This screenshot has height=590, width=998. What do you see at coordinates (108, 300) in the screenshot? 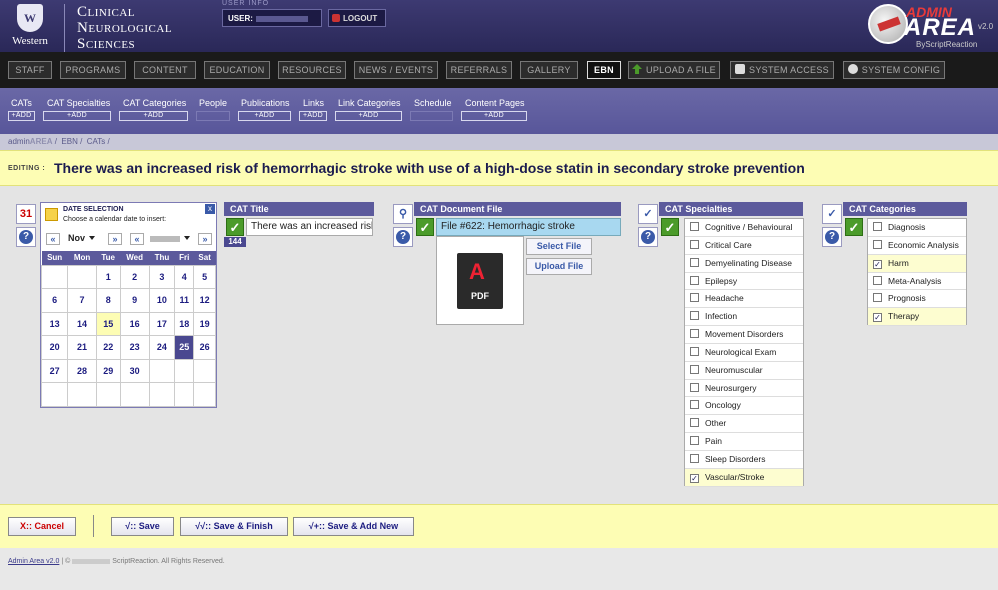
I see `calendar-day: 8` at bounding box center [108, 300].